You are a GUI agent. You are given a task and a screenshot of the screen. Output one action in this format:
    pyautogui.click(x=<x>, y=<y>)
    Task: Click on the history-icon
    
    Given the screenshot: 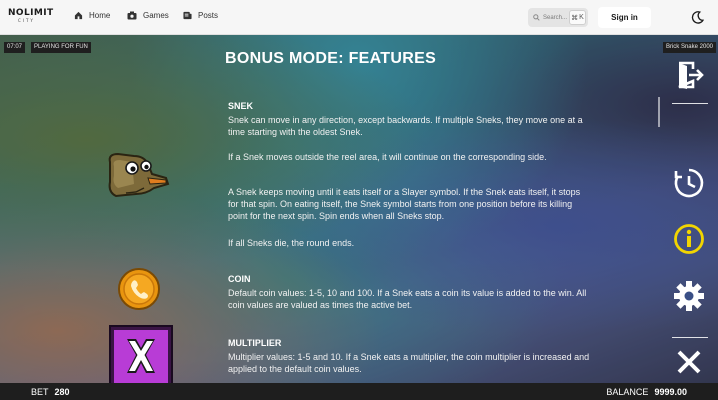 What is the action you would take?
    pyautogui.click(x=689, y=183)
    